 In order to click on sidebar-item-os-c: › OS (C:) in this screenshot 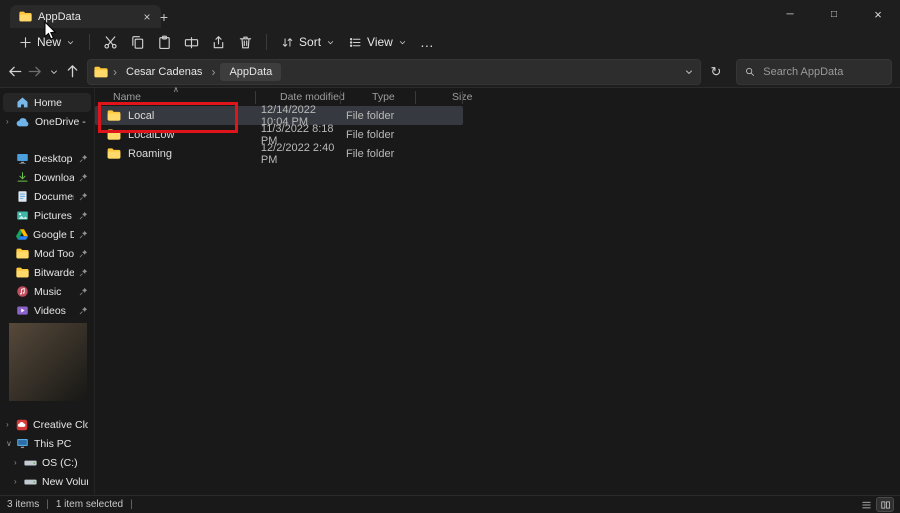, I will do `click(47, 462)`.